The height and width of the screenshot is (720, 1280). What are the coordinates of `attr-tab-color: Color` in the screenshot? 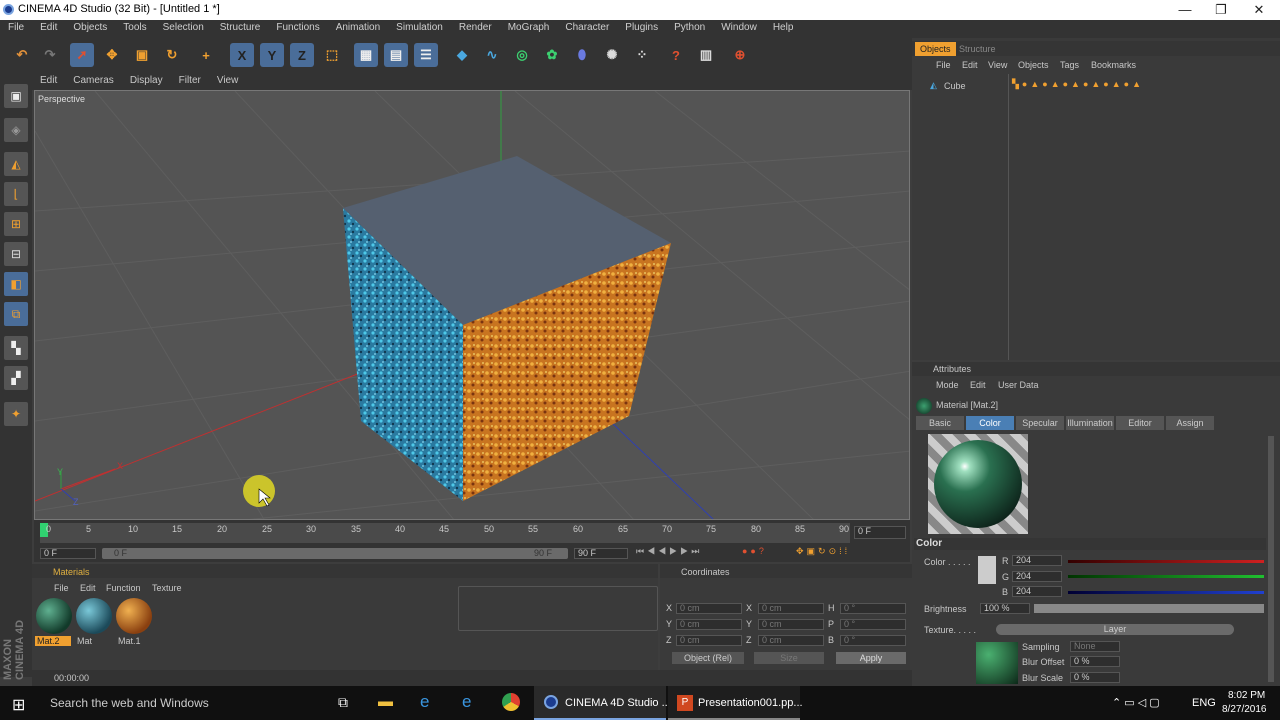 It's located at (990, 423).